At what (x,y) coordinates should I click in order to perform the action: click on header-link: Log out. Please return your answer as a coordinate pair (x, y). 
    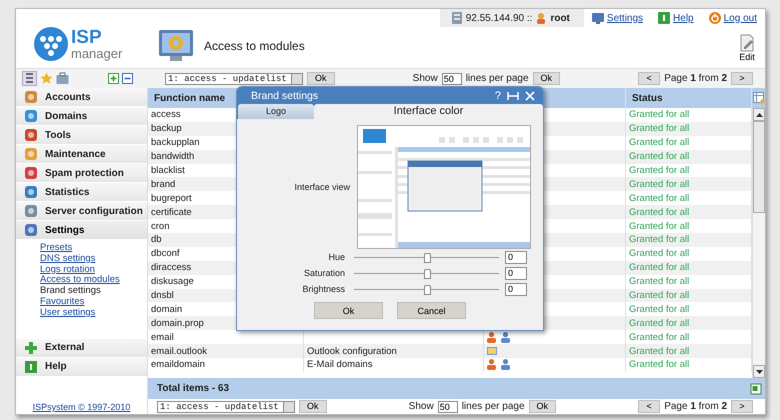
    Looking at the image, I should click on (740, 18).